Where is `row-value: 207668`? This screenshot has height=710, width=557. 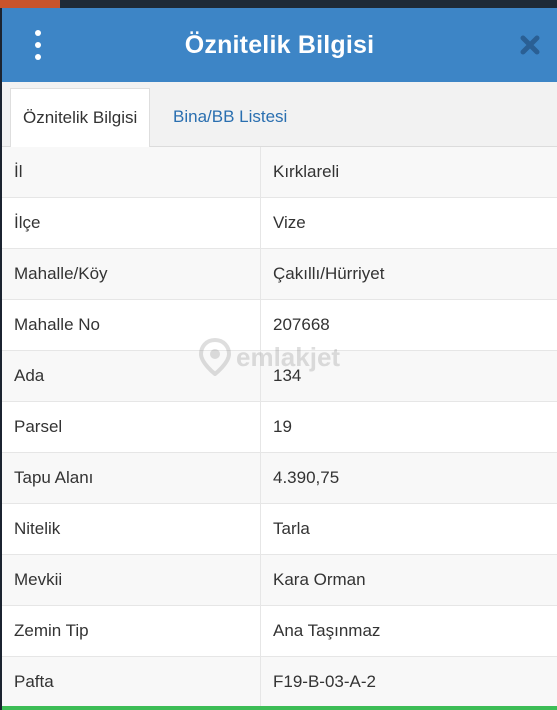 row-value: 207668 is located at coordinates (408, 325).